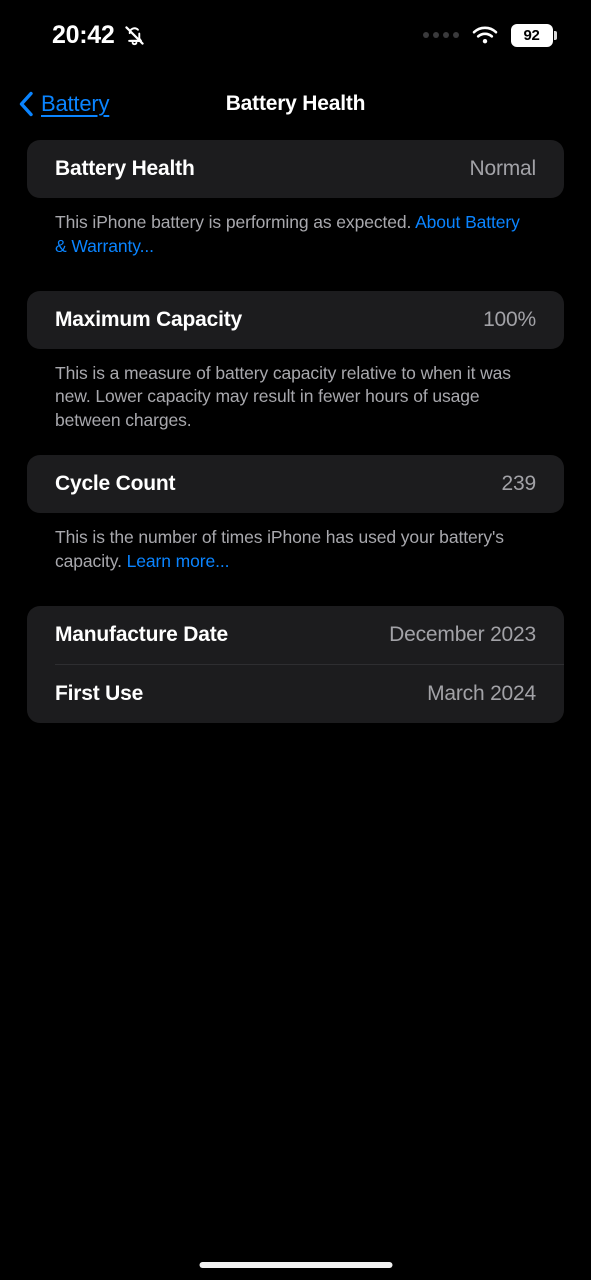  I want to click on back-button: Battery, so click(62, 104).